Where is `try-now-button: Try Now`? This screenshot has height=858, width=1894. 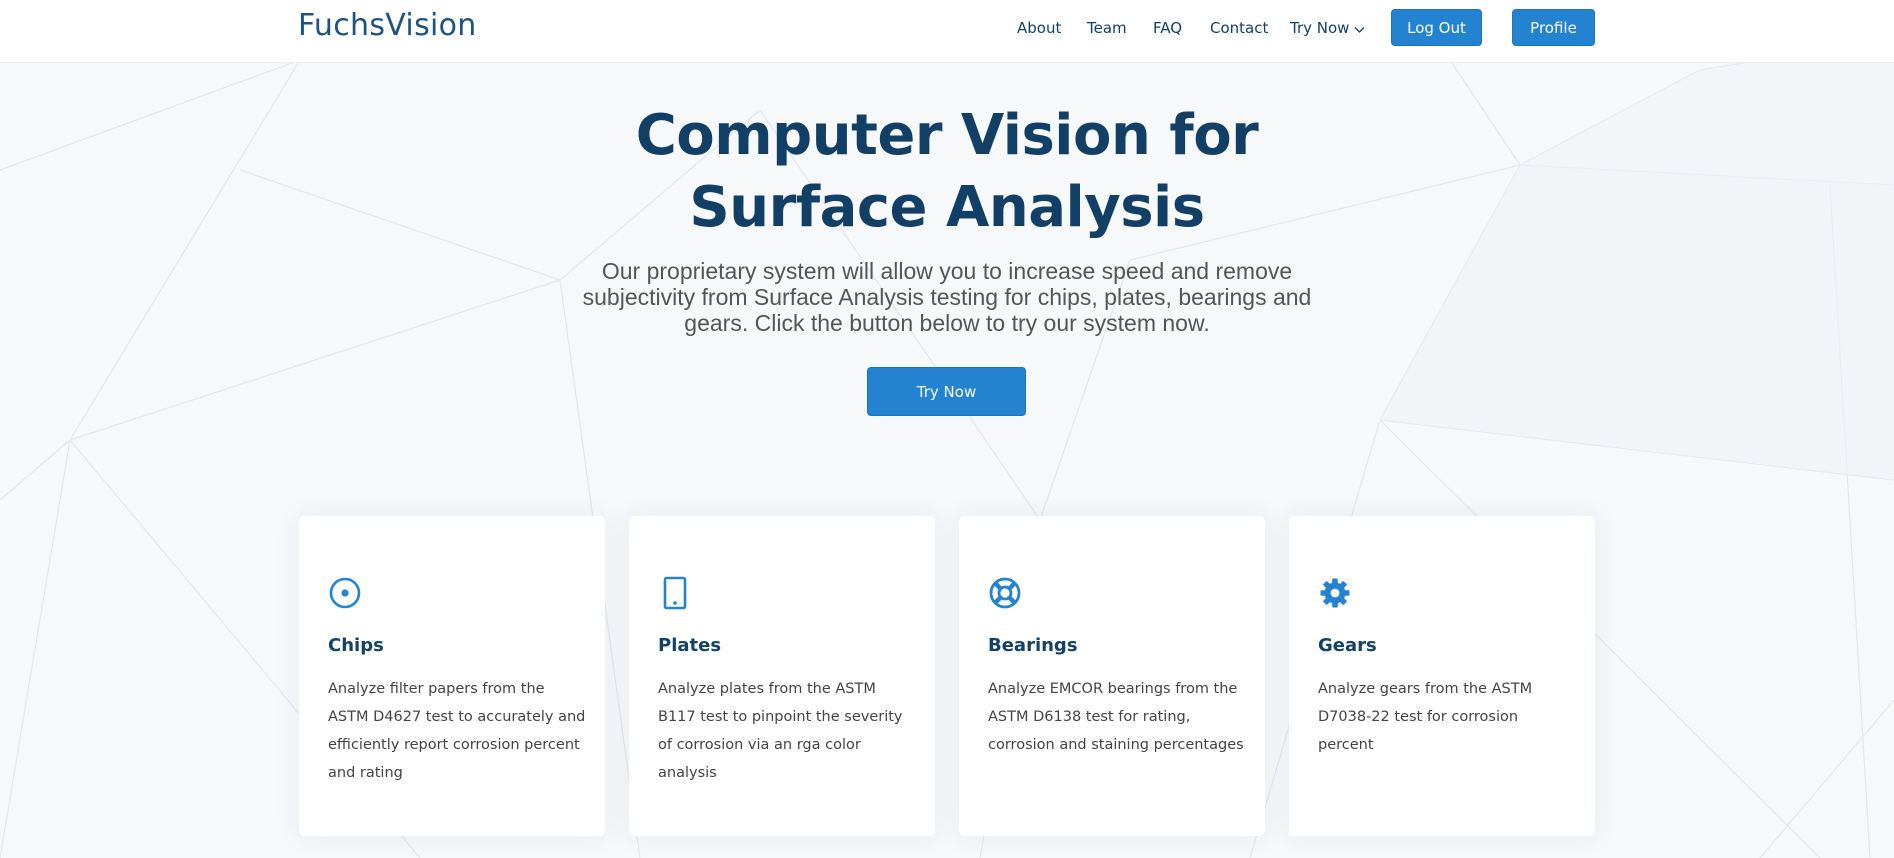 try-now-button: Try Now is located at coordinates (946, 391).